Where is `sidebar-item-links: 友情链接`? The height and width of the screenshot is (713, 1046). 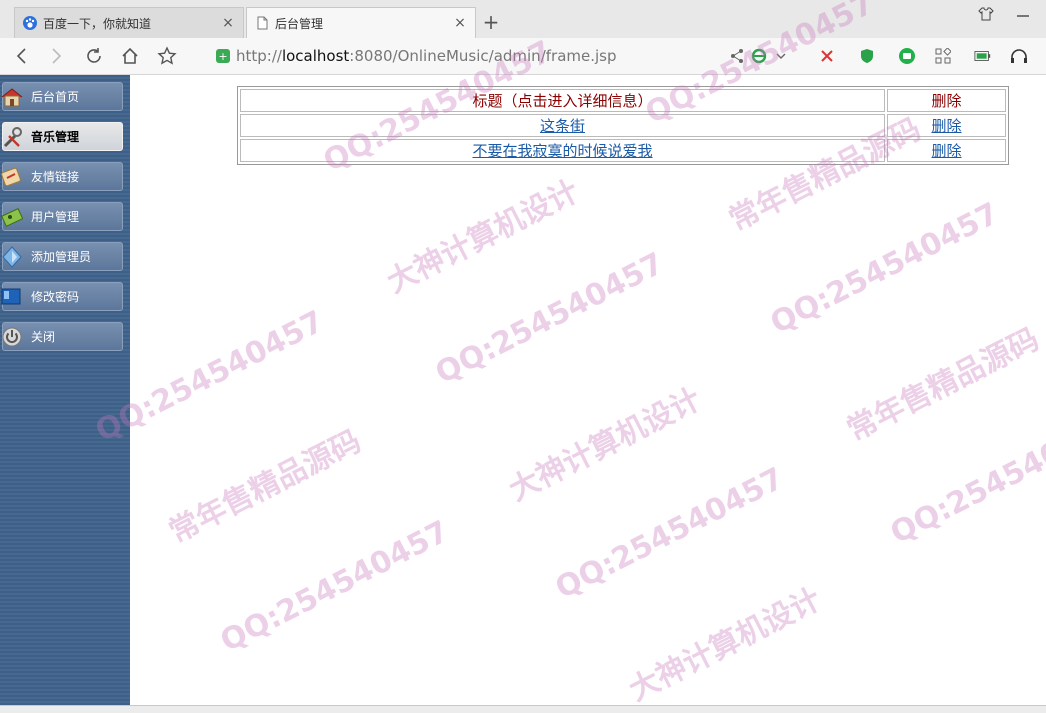 sidebar-item-links: 友情链接 is located at coordinates (62, 176).